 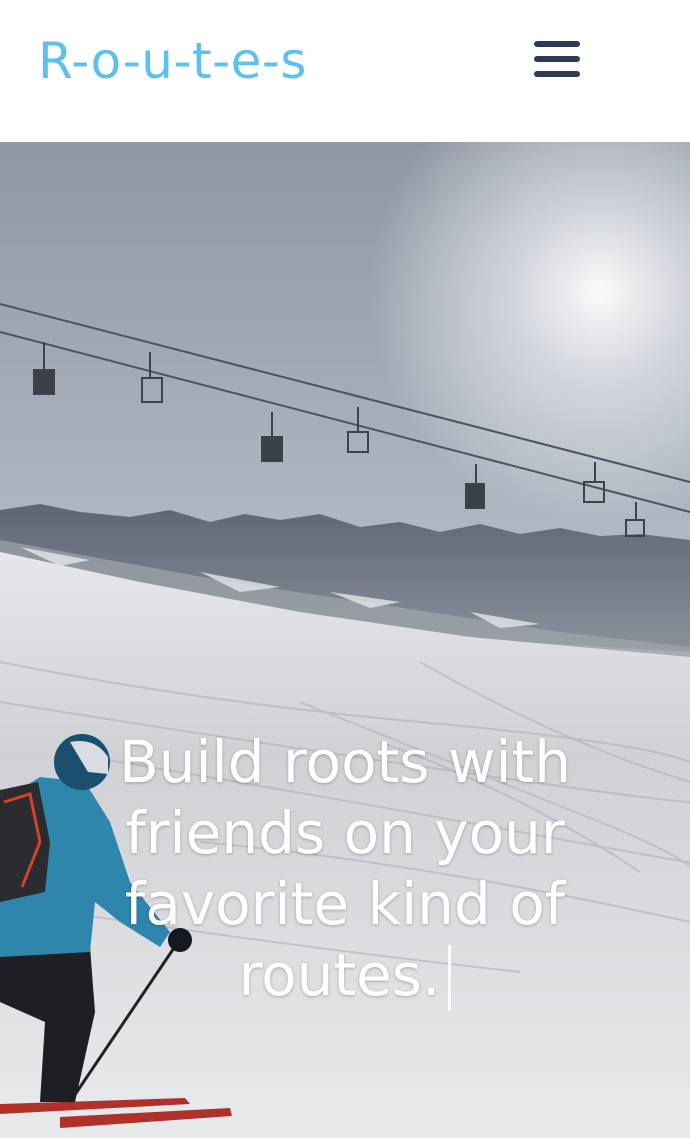 I want to click on hamburger-menu-icon, so click(x=556, y=61).